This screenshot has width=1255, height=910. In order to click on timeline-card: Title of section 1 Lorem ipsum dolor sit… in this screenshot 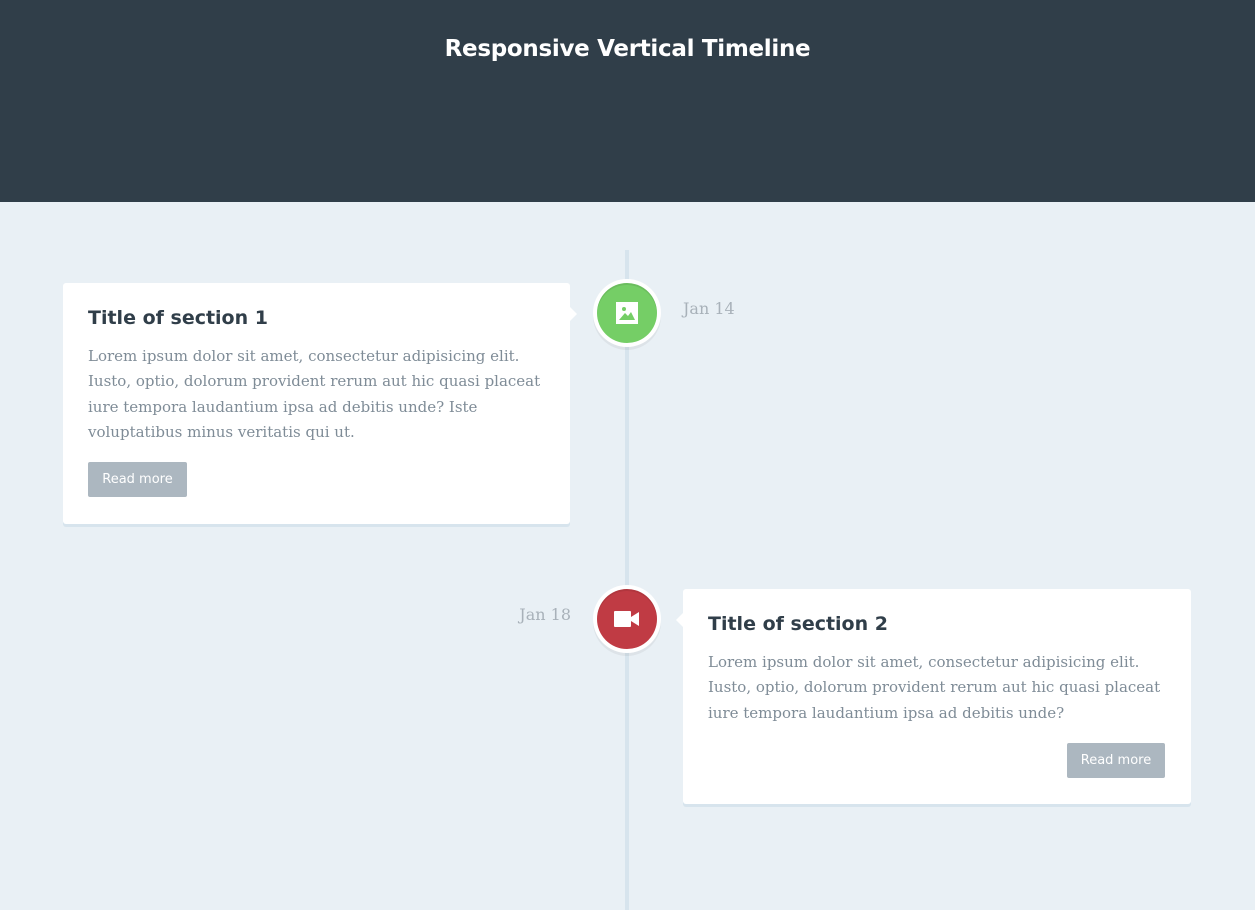, I will do `click(320, 403)`.